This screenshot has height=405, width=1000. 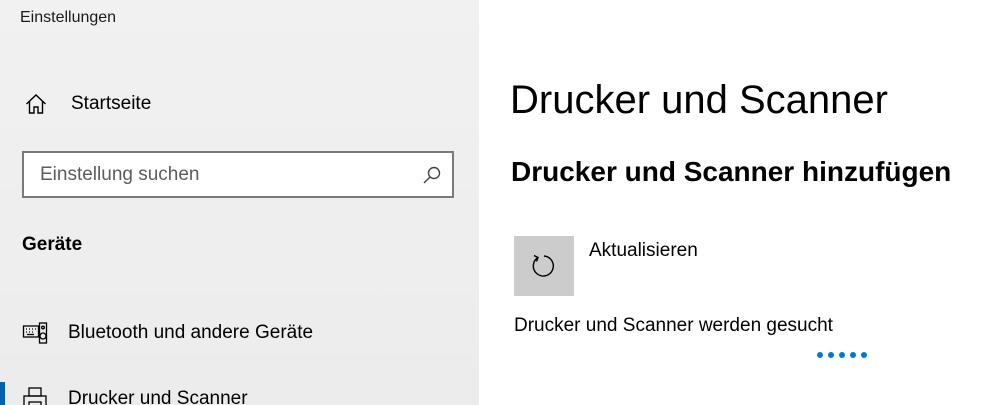 What do you see at coordinates (699, 100) in the screenshot?
I see `page-title: Drucker und Scanner` at bounding box center [699, 100].